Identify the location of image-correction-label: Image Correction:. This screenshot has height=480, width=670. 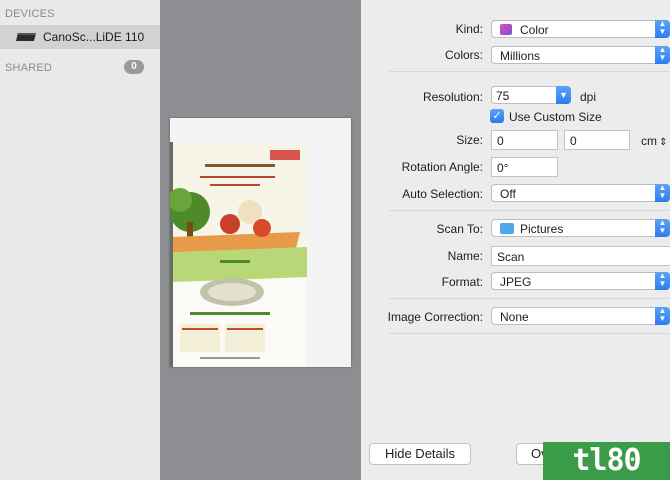
(435, 317).